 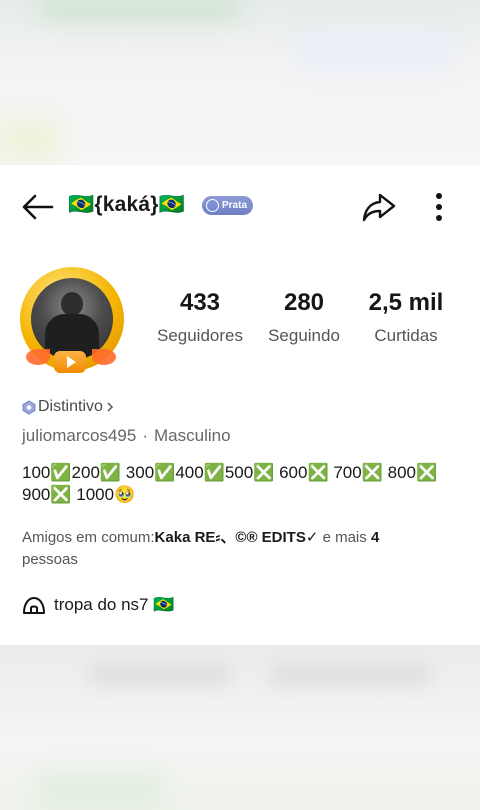 I want to click on likes-label: Curtidas, so click(x=406, y=335).